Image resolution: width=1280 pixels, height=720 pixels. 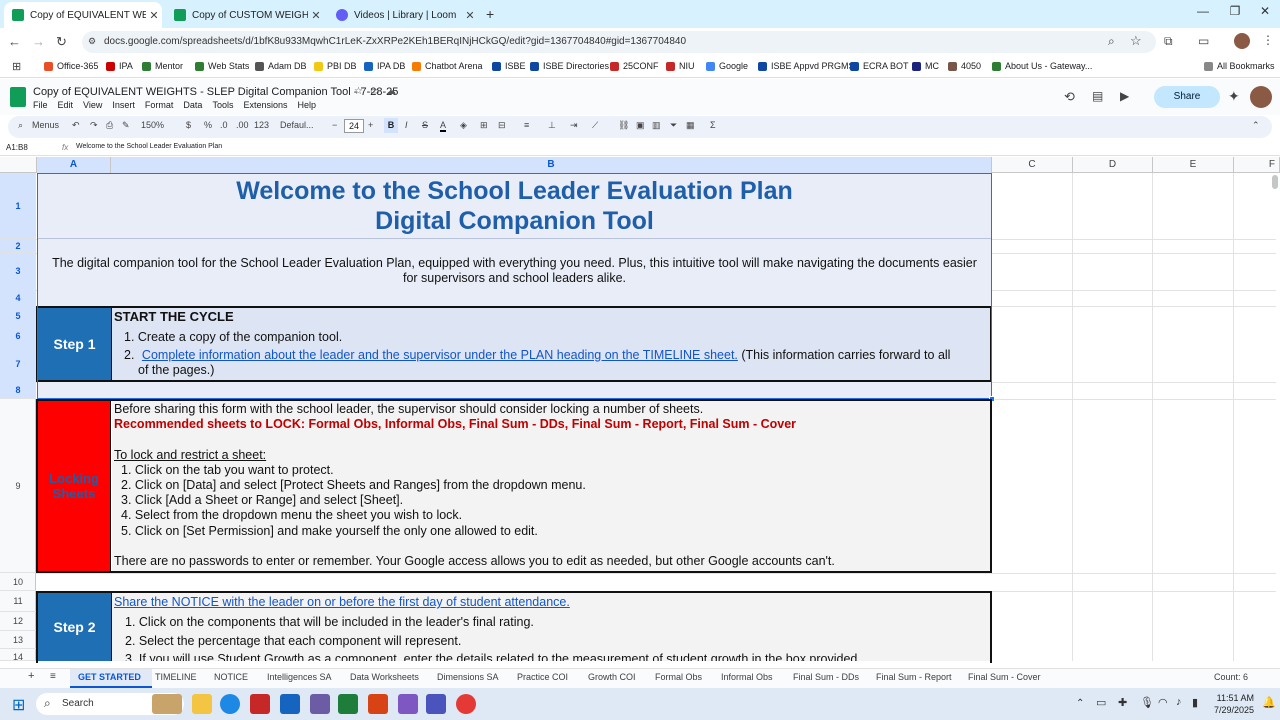 What do you see at coordinates (260, 704) in the screenshot?
I see `acrobat-icon` at bounding box center [260, 704].